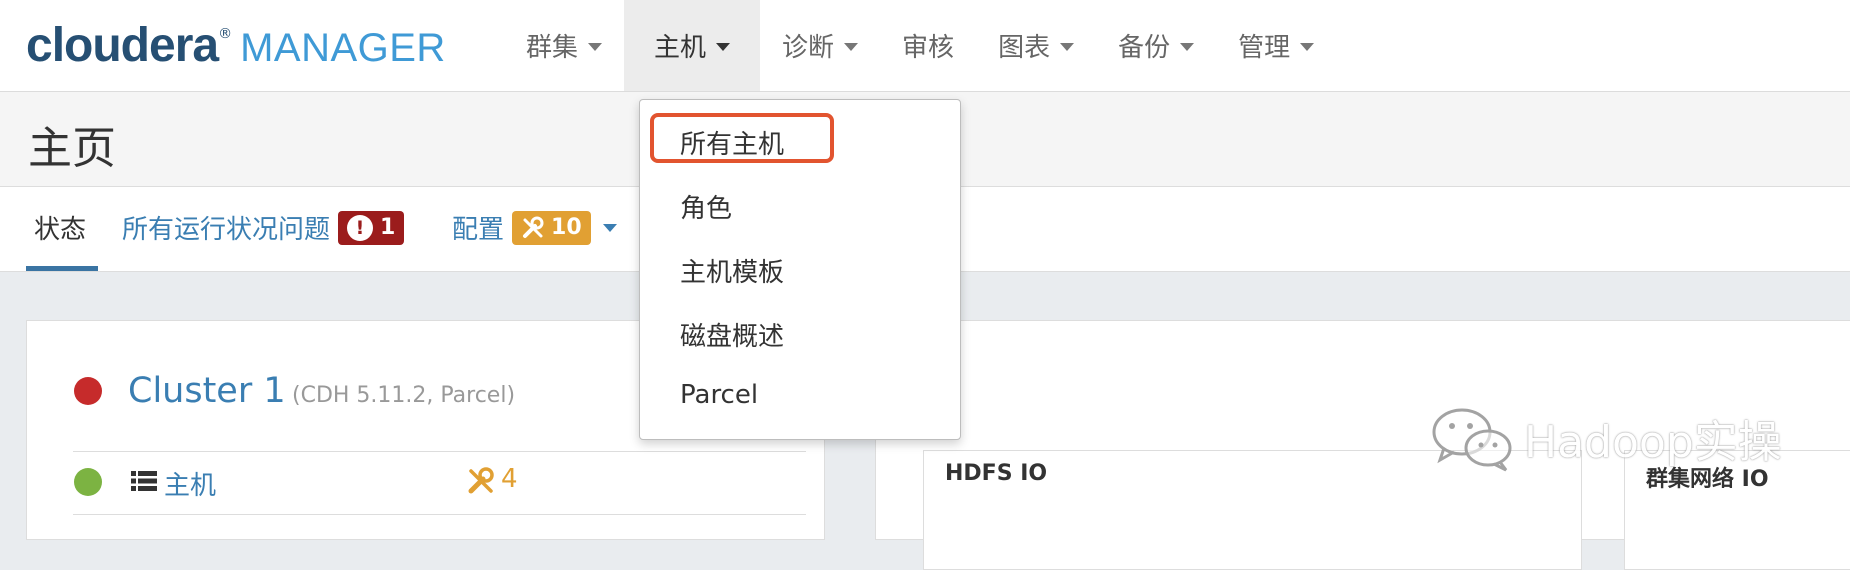  What do you see at coordinates (996, 473) in the screenshot?
I see `hdfs-io-chart-title: HDFS IO` at bounding box center [996, 473].